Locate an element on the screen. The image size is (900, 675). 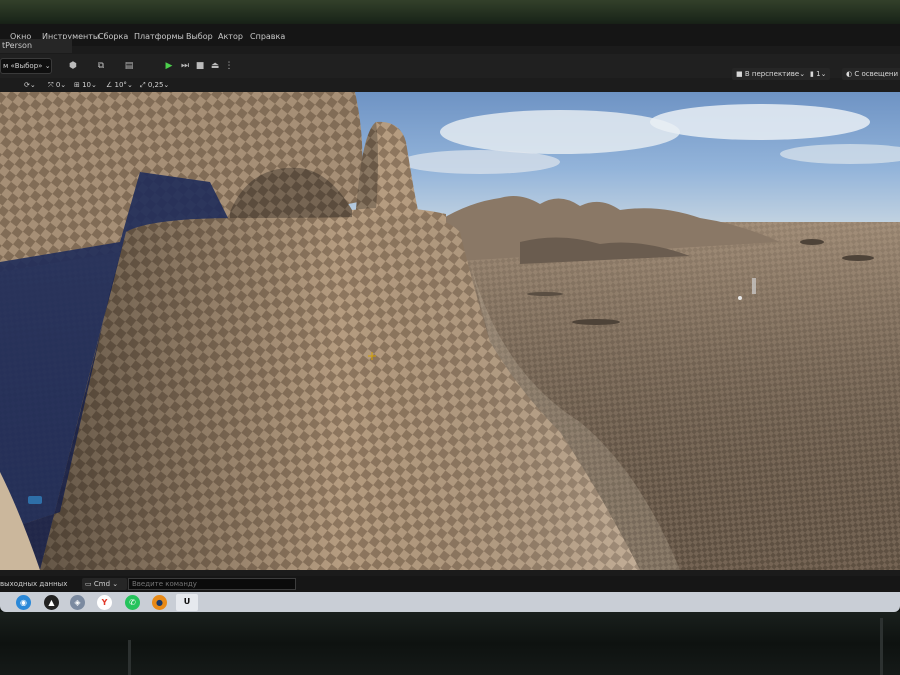
cmd-label: Cmd is located at coordinates (102, 584).